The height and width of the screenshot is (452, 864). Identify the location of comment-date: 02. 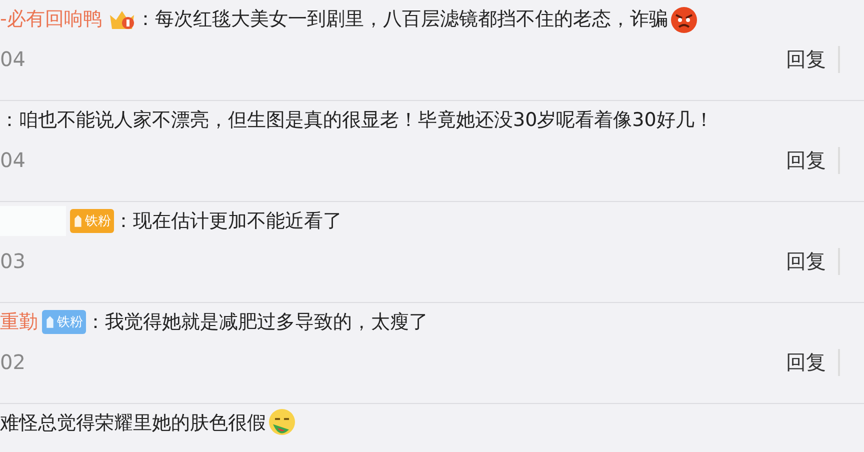
(13, 362).